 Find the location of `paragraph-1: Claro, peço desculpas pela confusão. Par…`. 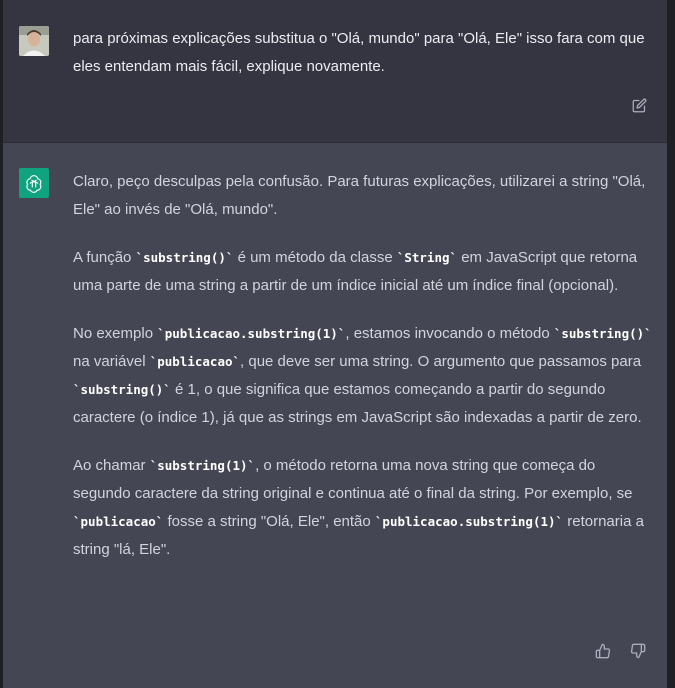

paragraph-1: Claro, peço desculpas pela confusão. Par… is located at coordinates (359, 195).